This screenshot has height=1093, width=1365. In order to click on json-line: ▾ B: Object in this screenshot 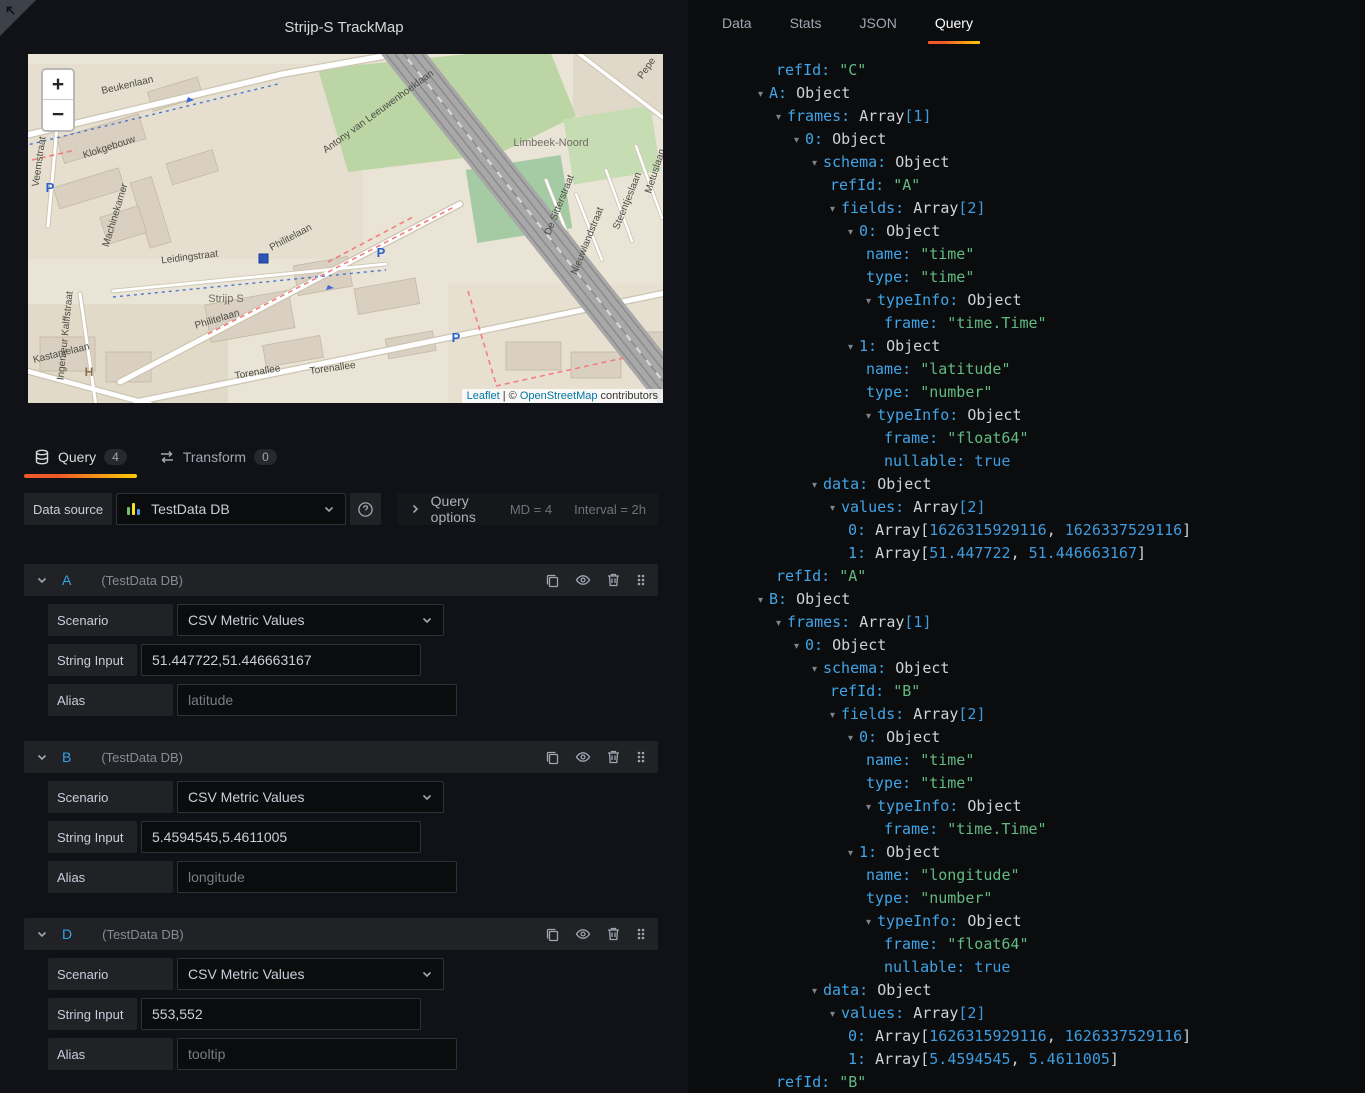, I will do `click(1026, 599)`.